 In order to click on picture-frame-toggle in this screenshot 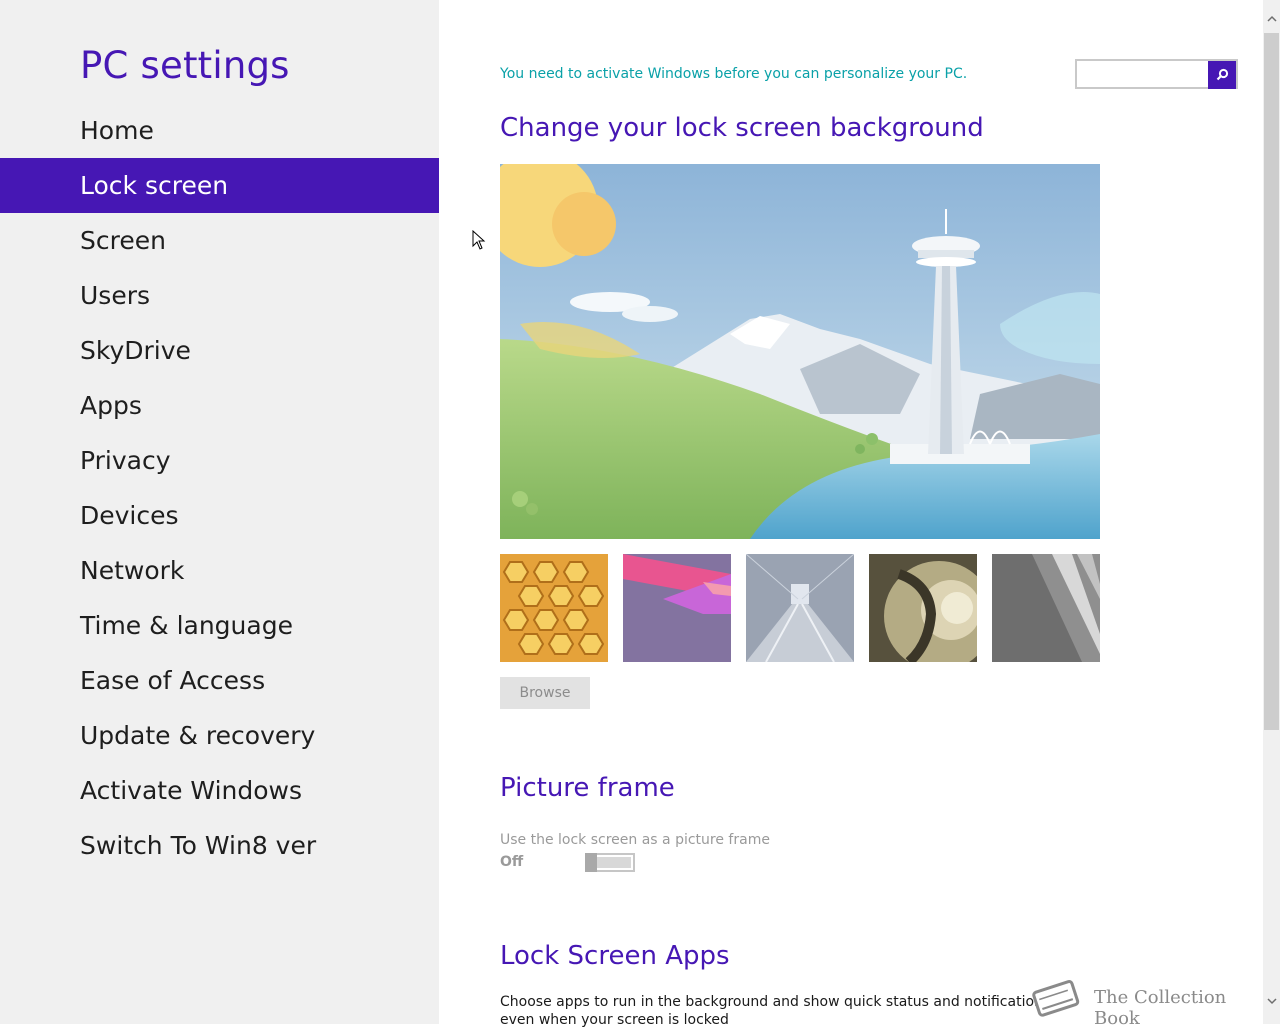, I will do `click(610, 862)`.